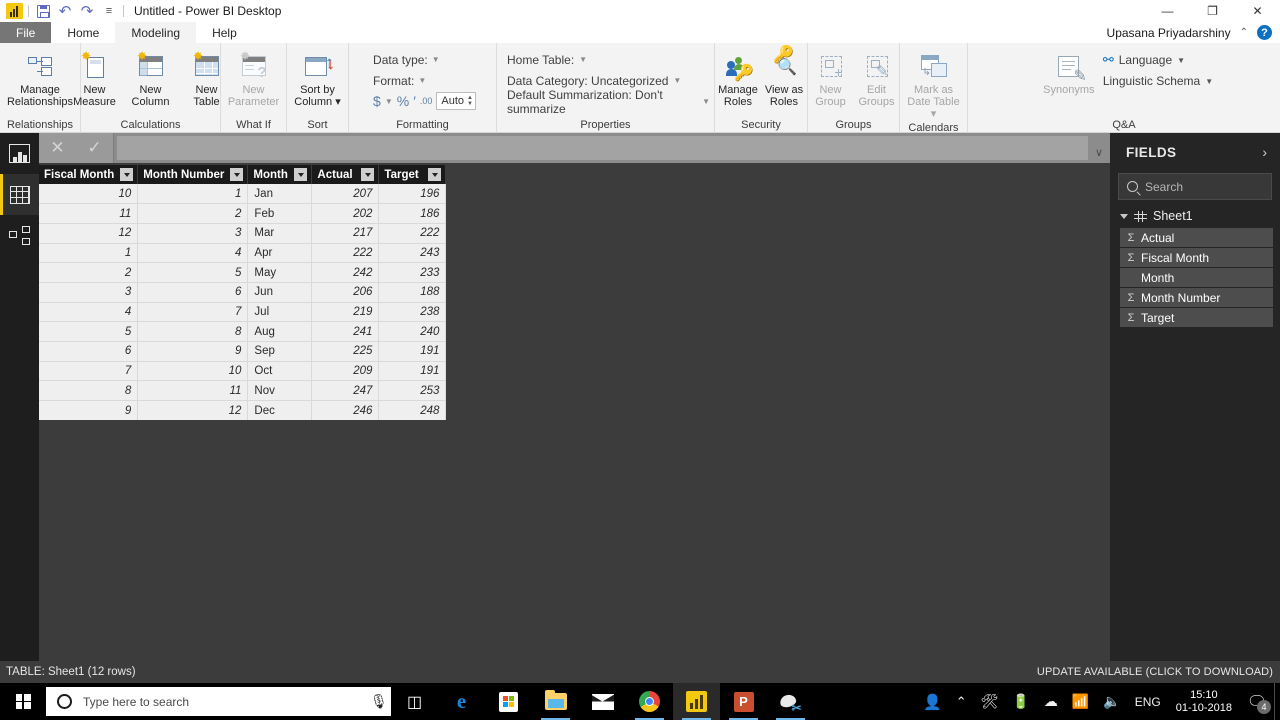  Describe the element at coordinates (19, 153) in the screenshot. I see `sidebar-item-report-view` at that location.